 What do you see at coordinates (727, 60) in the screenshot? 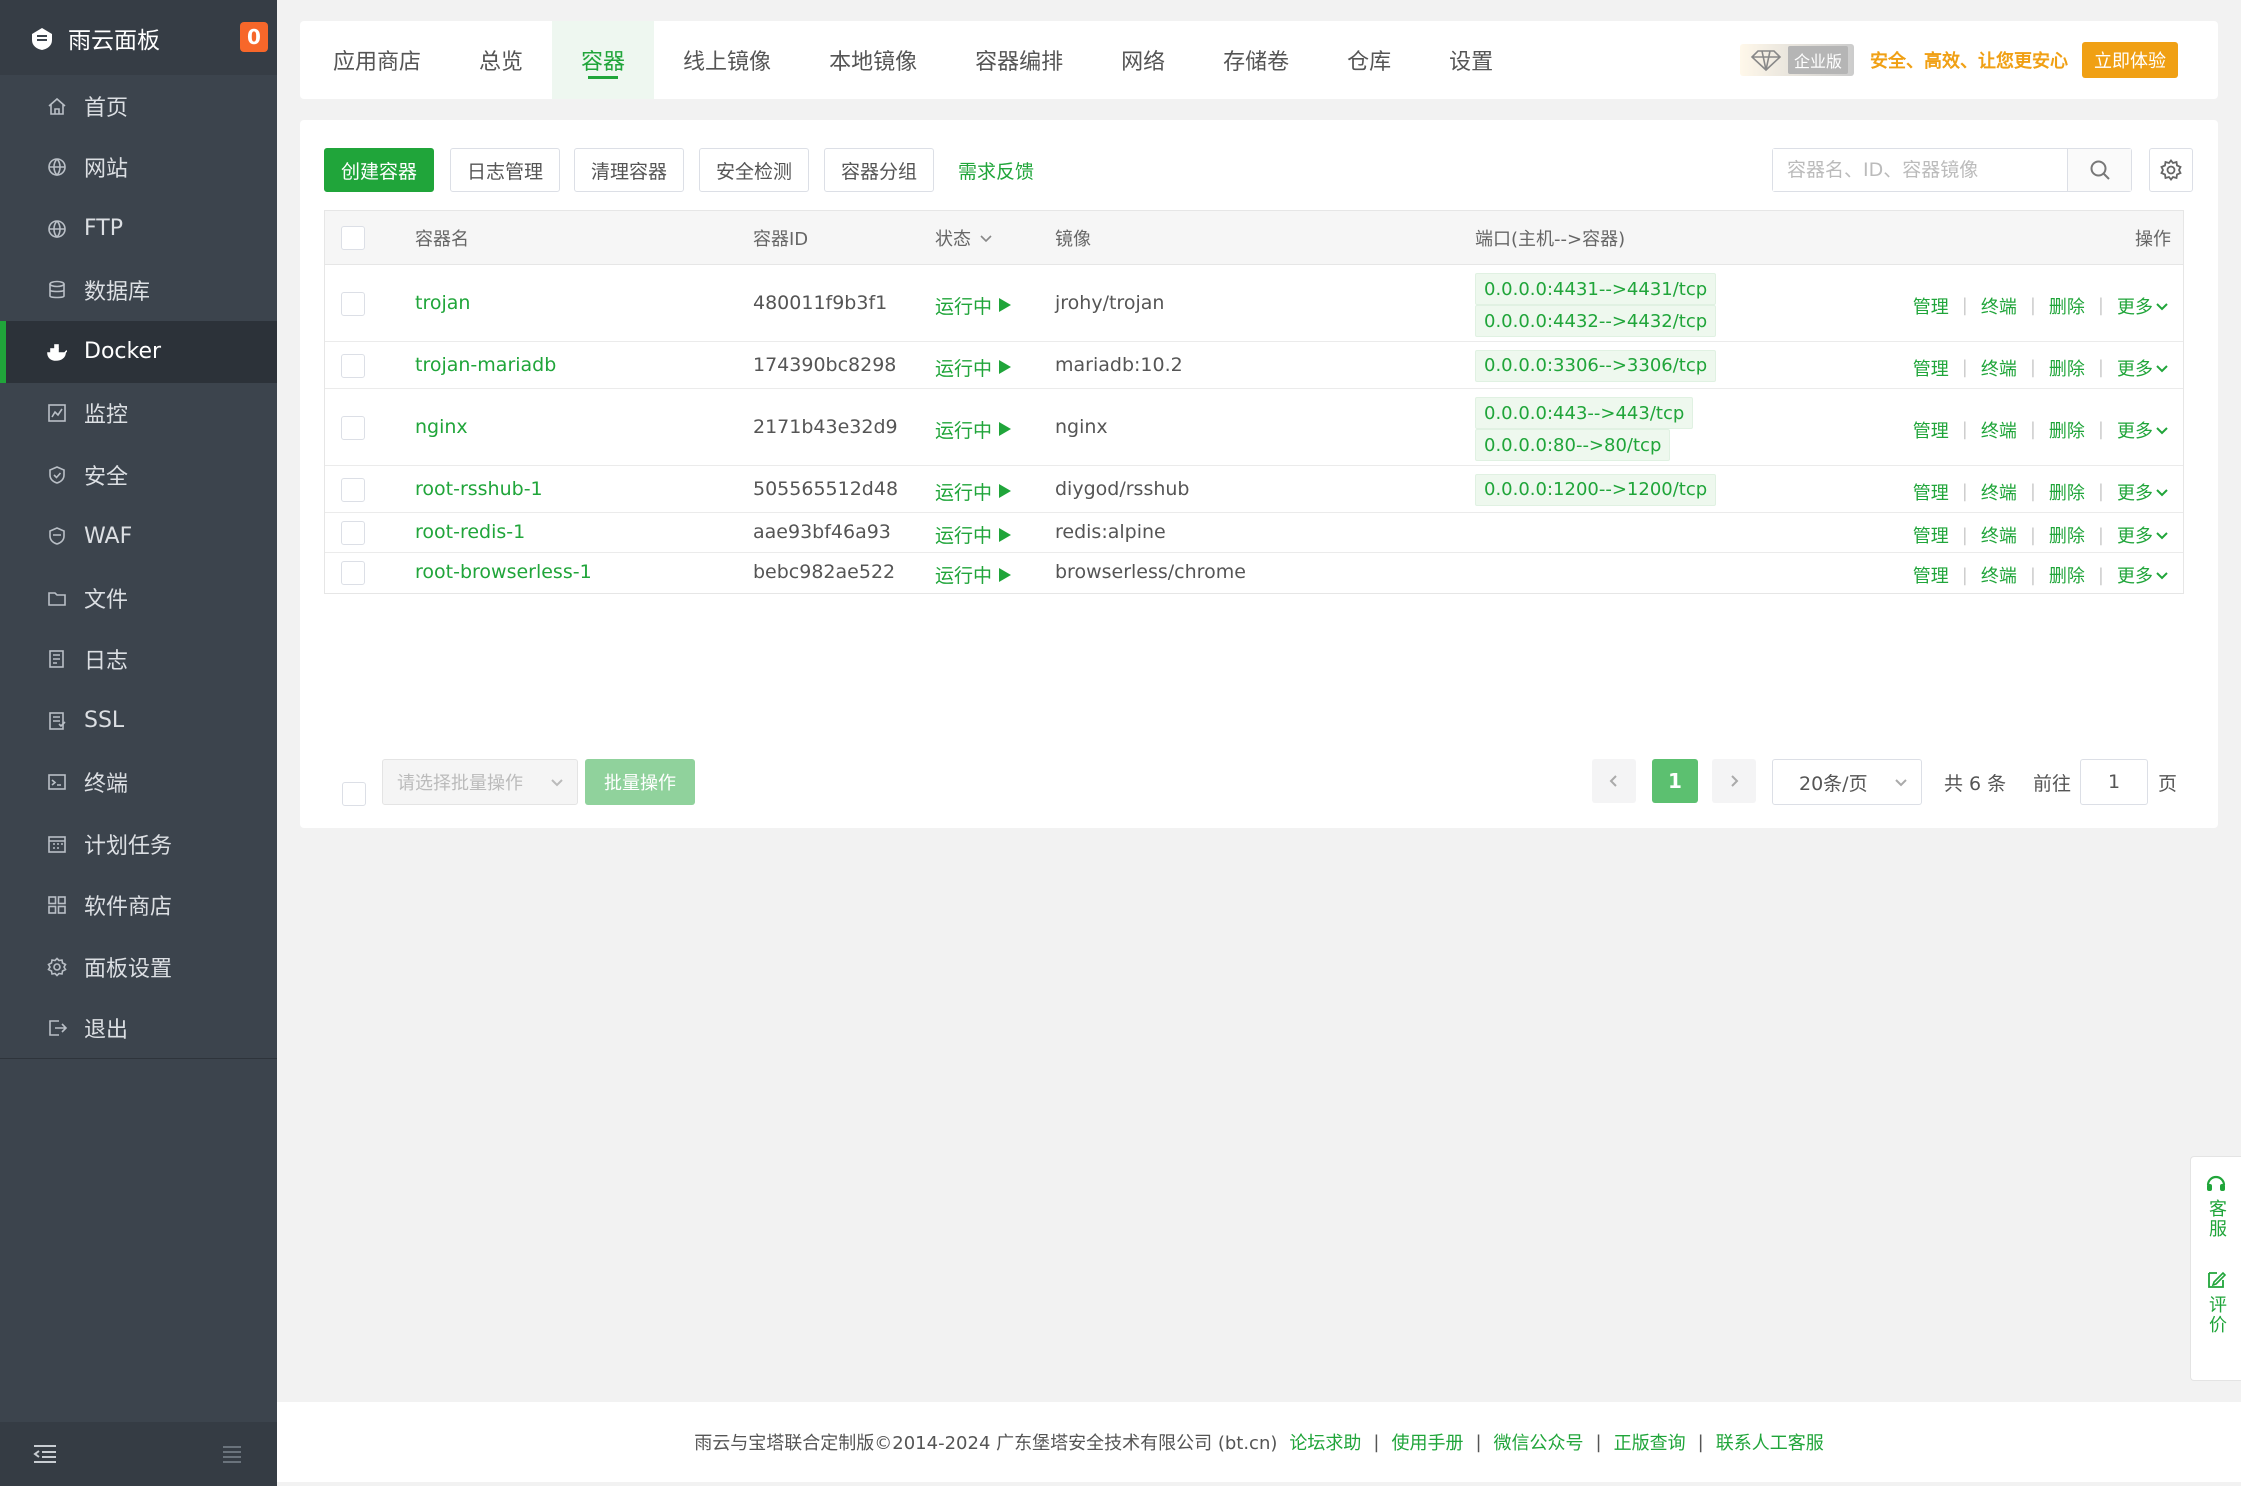
I see `tab-3: 线上镜像` at bounding box center [727, 60].